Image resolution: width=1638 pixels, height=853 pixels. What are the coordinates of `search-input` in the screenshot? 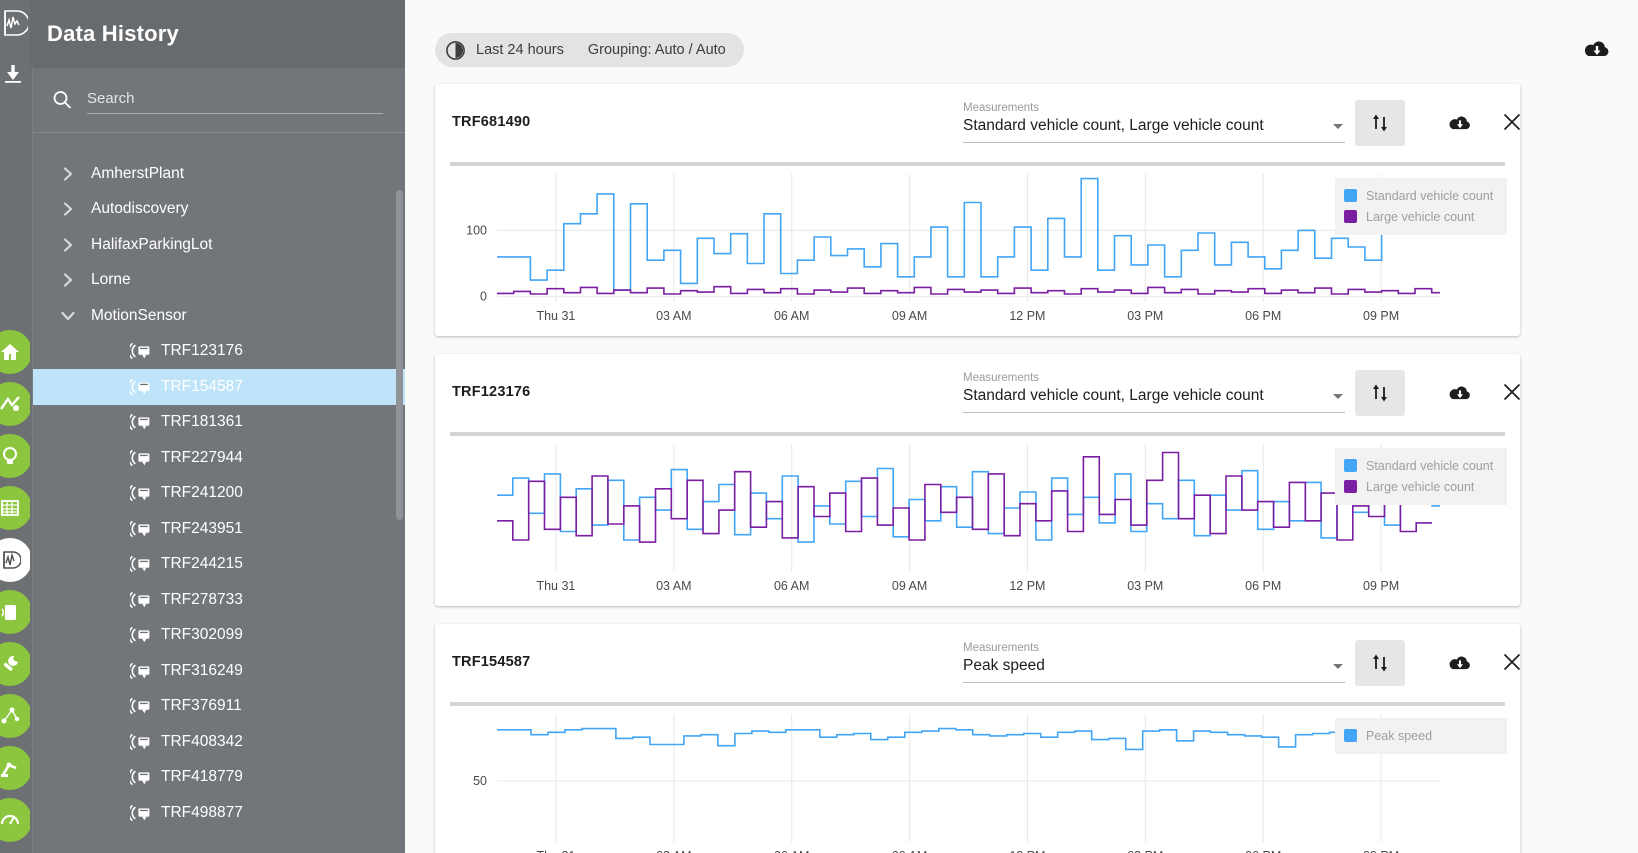 It's located at (235, 100).